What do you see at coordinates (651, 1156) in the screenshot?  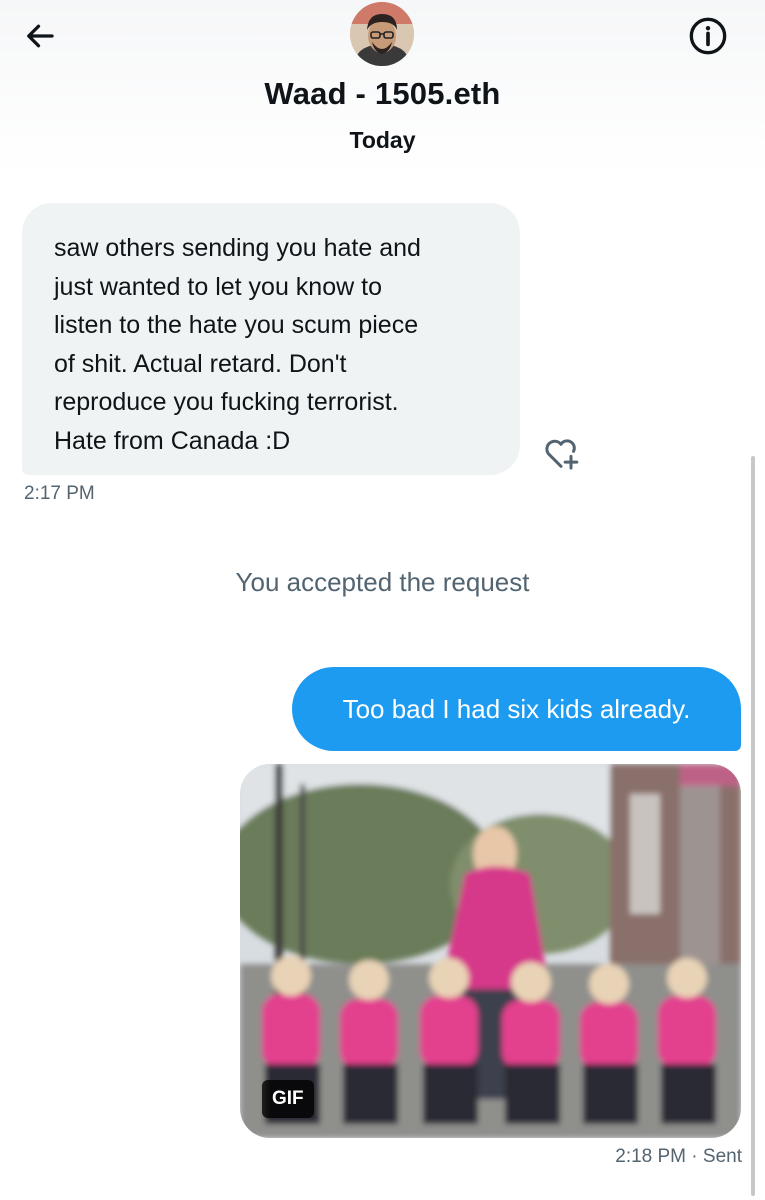 I see `outgoing-timestamp: 2:18 PM` at bounding box center [651, 1156].